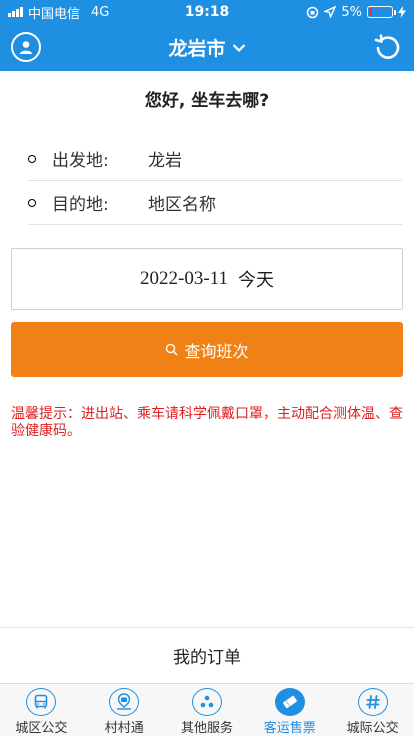  What do you see at coordinates (41, 728) in the screenshot?
I see `tab-label: 城区公交` at bounding box center [41, 728].